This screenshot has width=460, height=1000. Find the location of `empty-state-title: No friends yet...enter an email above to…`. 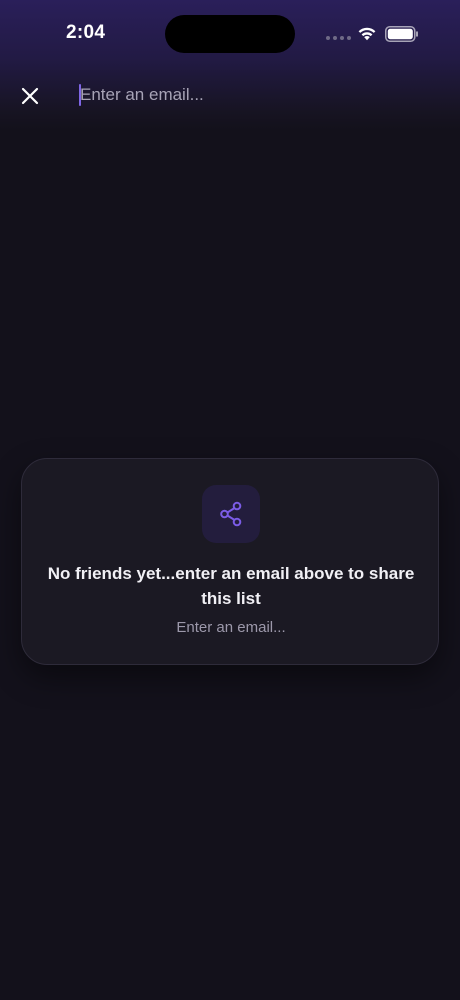

empty-state-title: No friends yet...enter an email above to… is located at coordinates (231, 586).